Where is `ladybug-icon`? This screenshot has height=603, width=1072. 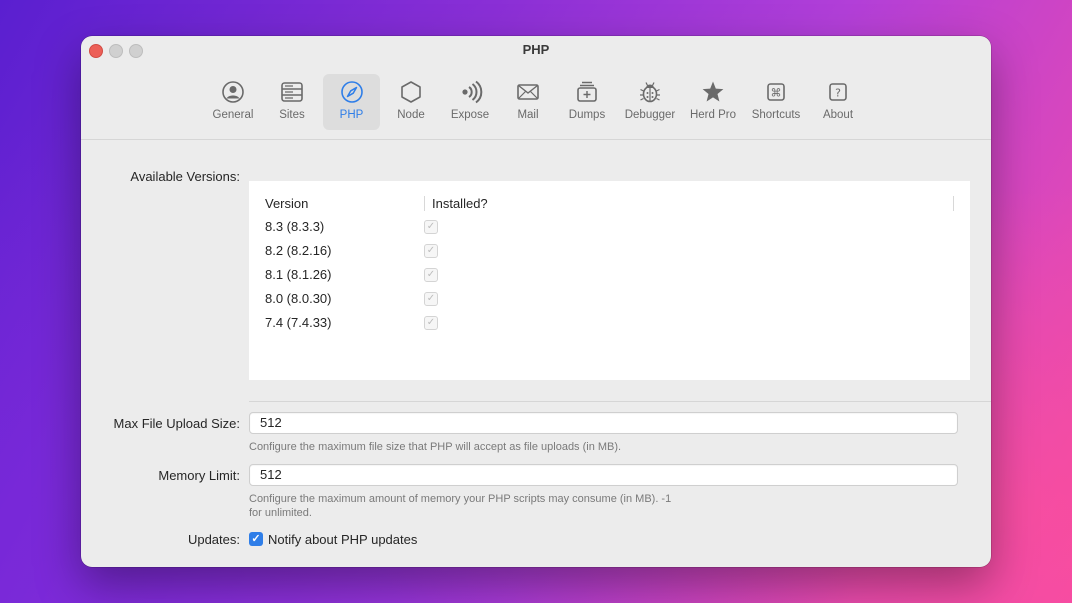
ladybug-icon is located at coordinates (650, 92).